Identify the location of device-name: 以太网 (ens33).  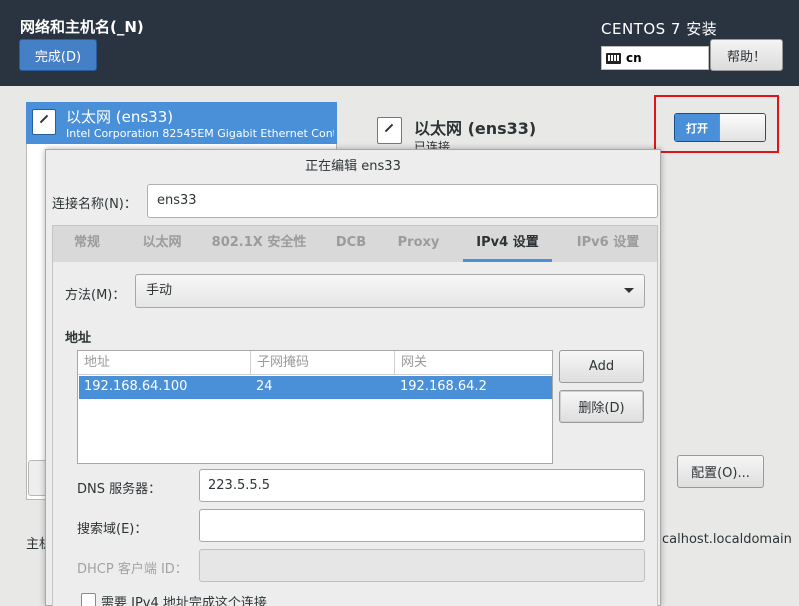
(120, 117).